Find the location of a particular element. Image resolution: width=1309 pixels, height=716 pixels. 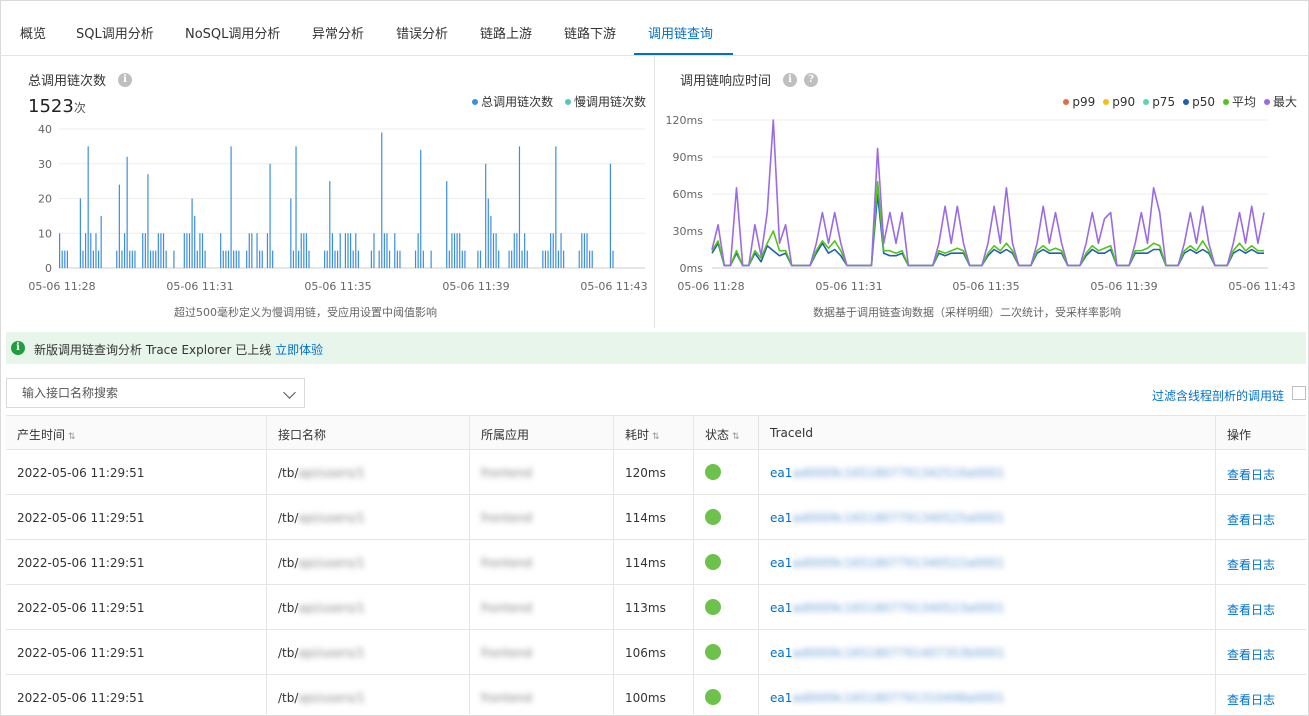

cell-duration: 113ms is located at coordinates (653, 607).